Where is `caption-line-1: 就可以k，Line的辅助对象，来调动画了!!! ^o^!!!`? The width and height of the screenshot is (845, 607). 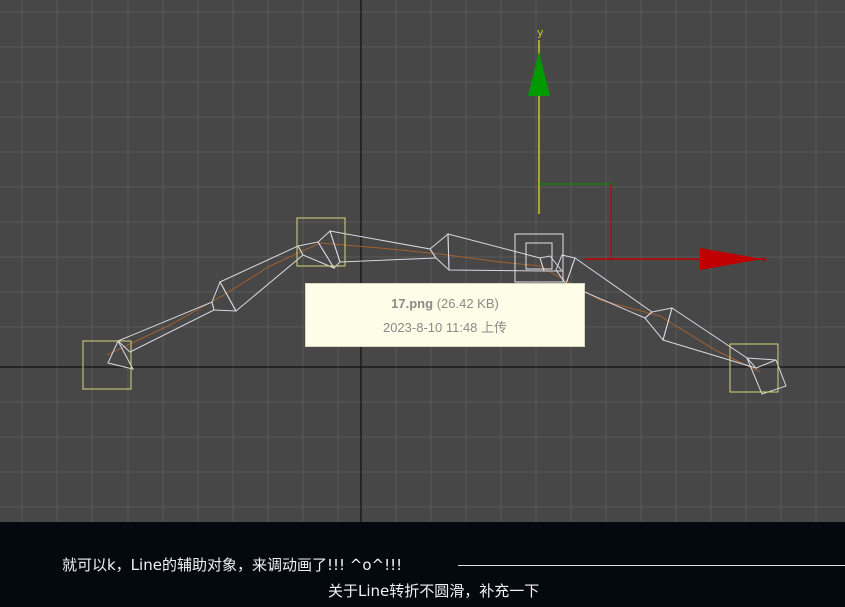 caption-line-1: 就可以k，Line的辅助对象，来调动画了!!! ^o^!!! is located at coordinates (232, 565).